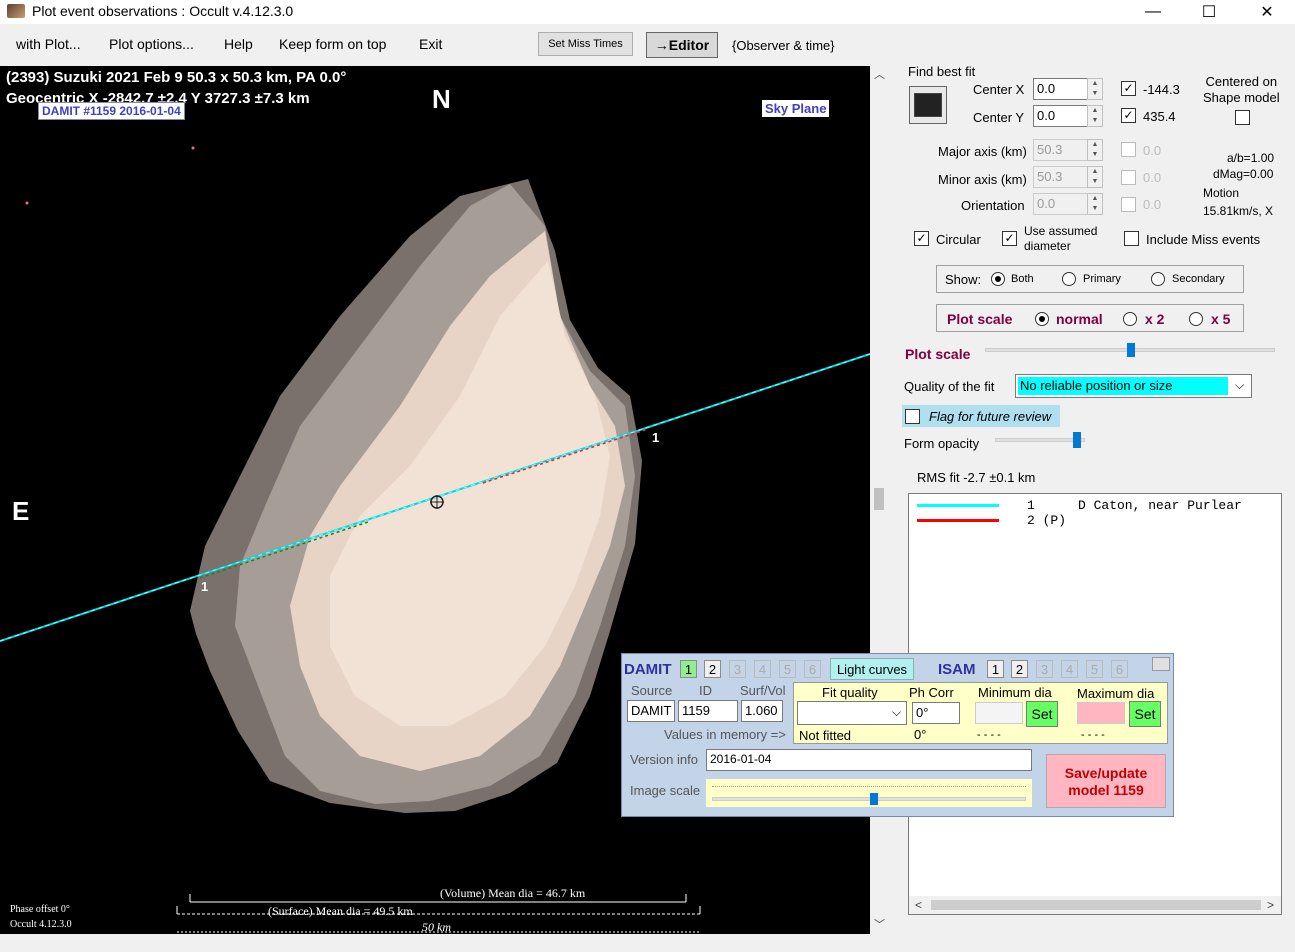 The height and width of the screenshot is (952, 1295). I want to click on surf-vol-label: Surf/Vol, so click(763, 690).